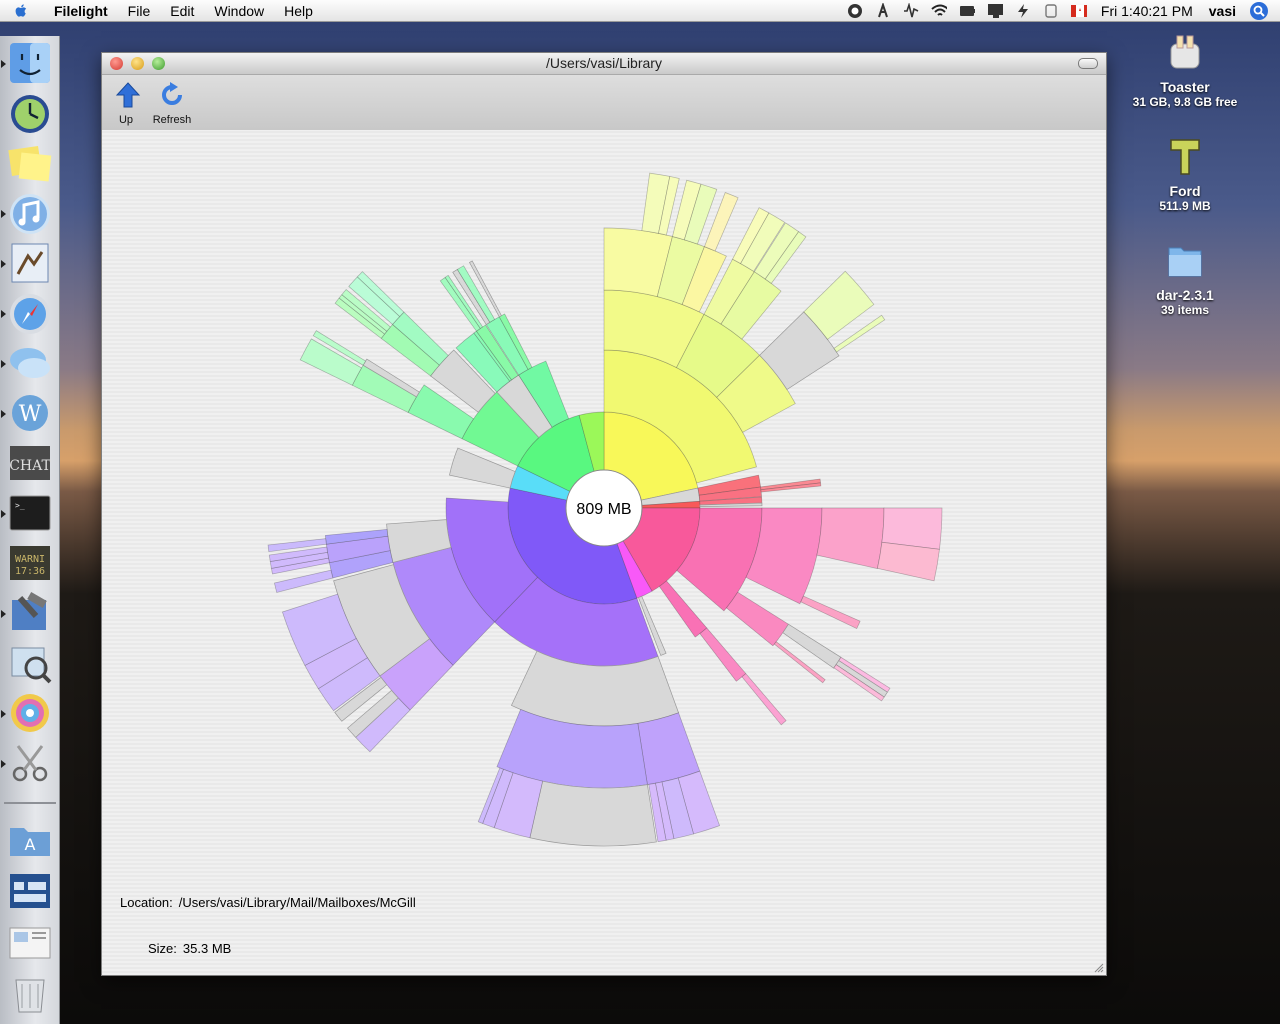  What do you see at coordinates (1185, 295) in the screenshot?
I see `desktop-icon-name: dar-2.3.1` at bounding box center [1185, 295].